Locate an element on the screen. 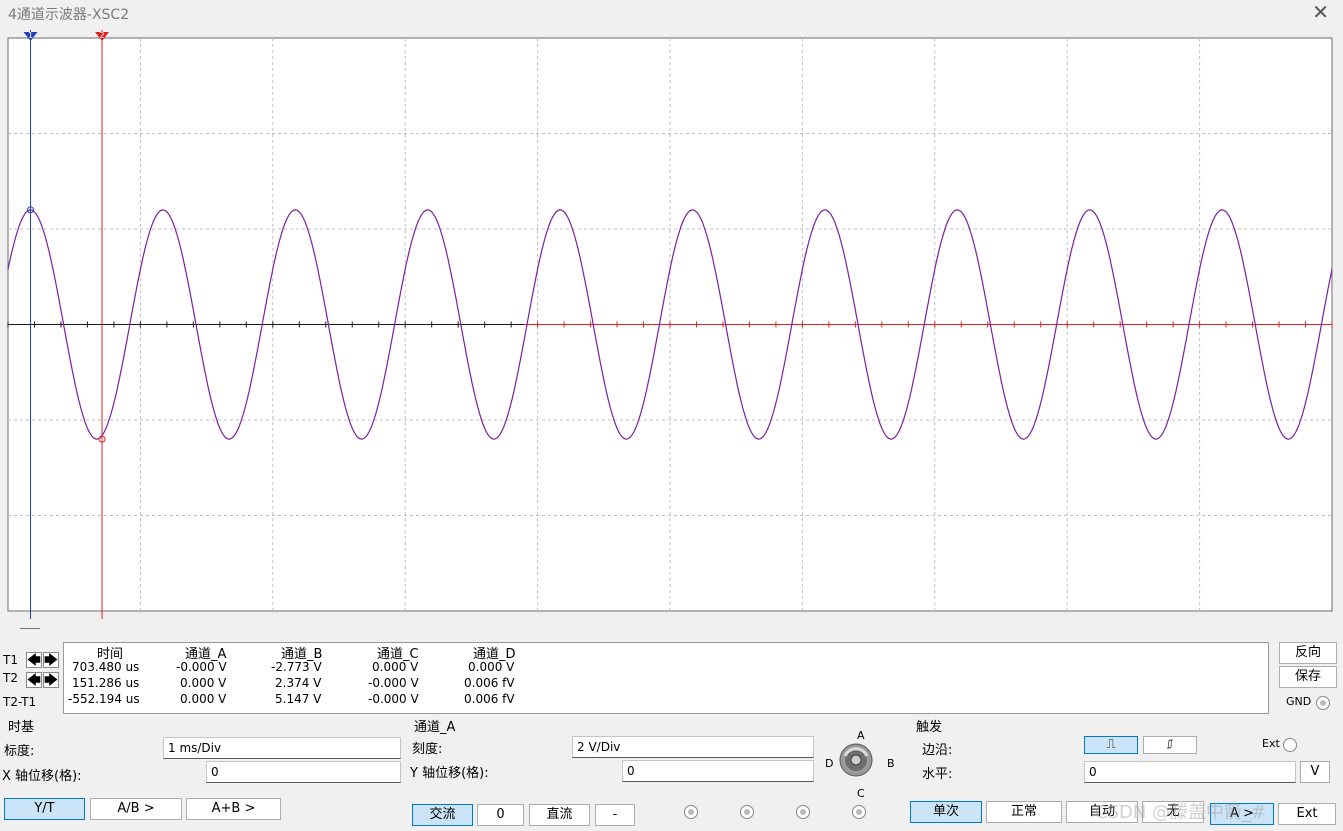  edge-rising-button: ⎍ is located at coordinates (1111, 745).